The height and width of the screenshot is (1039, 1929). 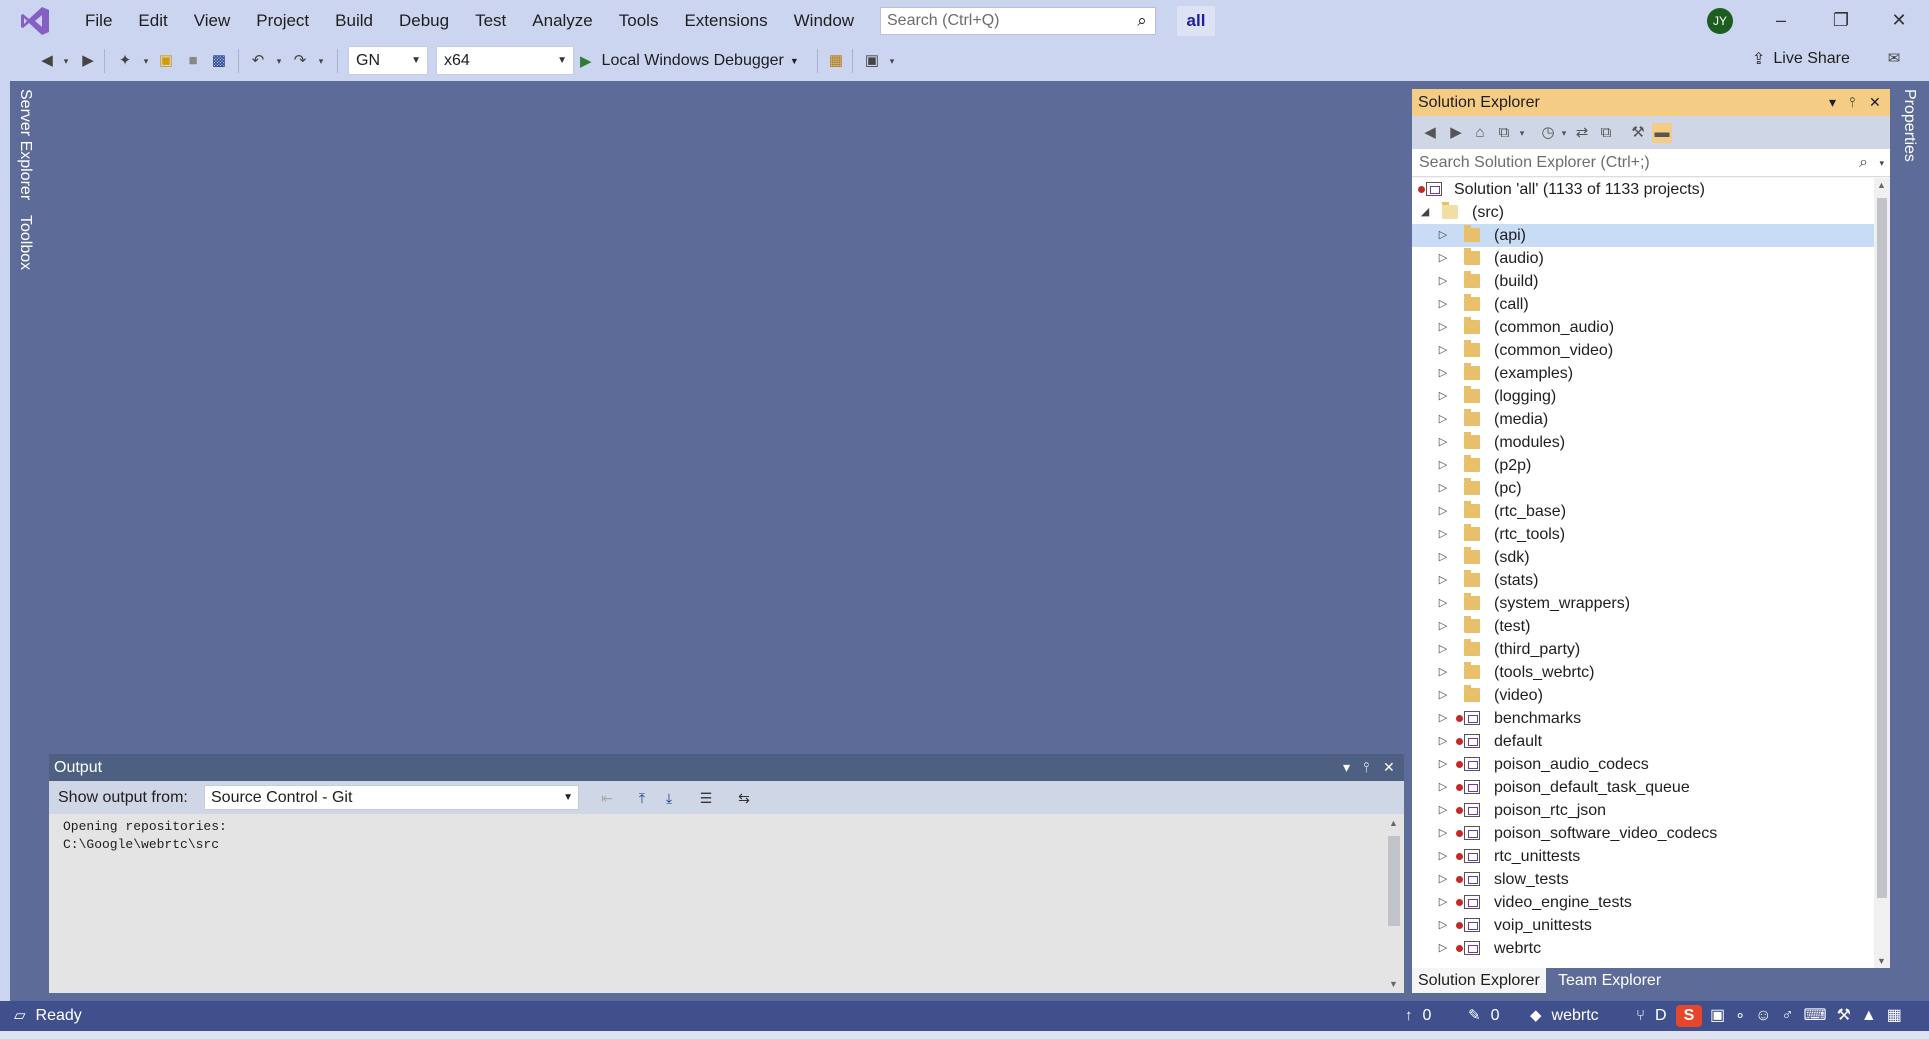 What do you see at coordinates (1430, 133) in the screenshot?
I see `back-icon: ◀` at bounding box center [1430, 133].